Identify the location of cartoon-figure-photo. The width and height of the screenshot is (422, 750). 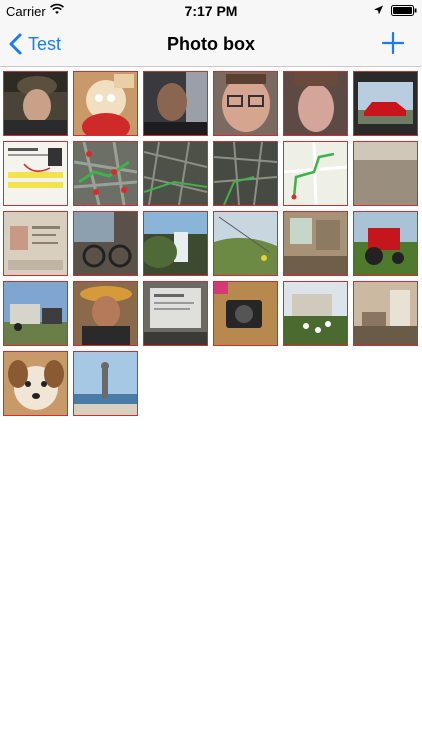
(105, 103).